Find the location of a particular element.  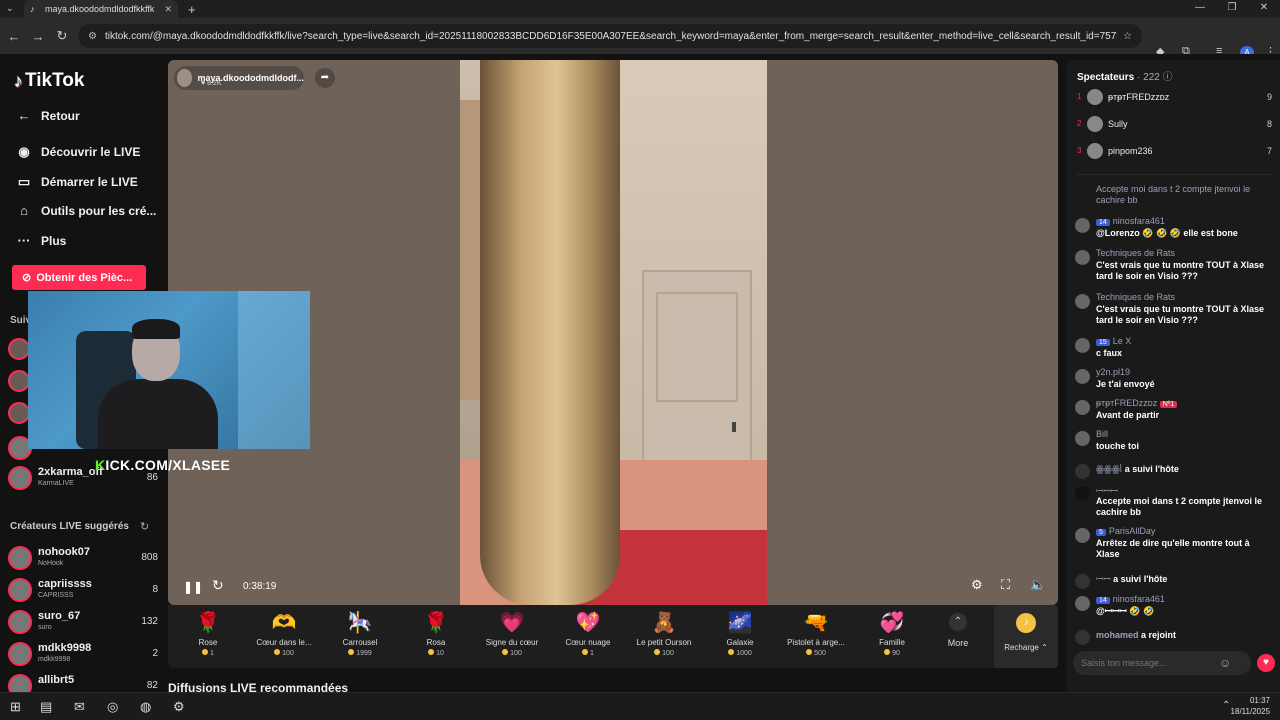

clock: 01:37 18/11/2025 is located at coordinates (1250, 706).